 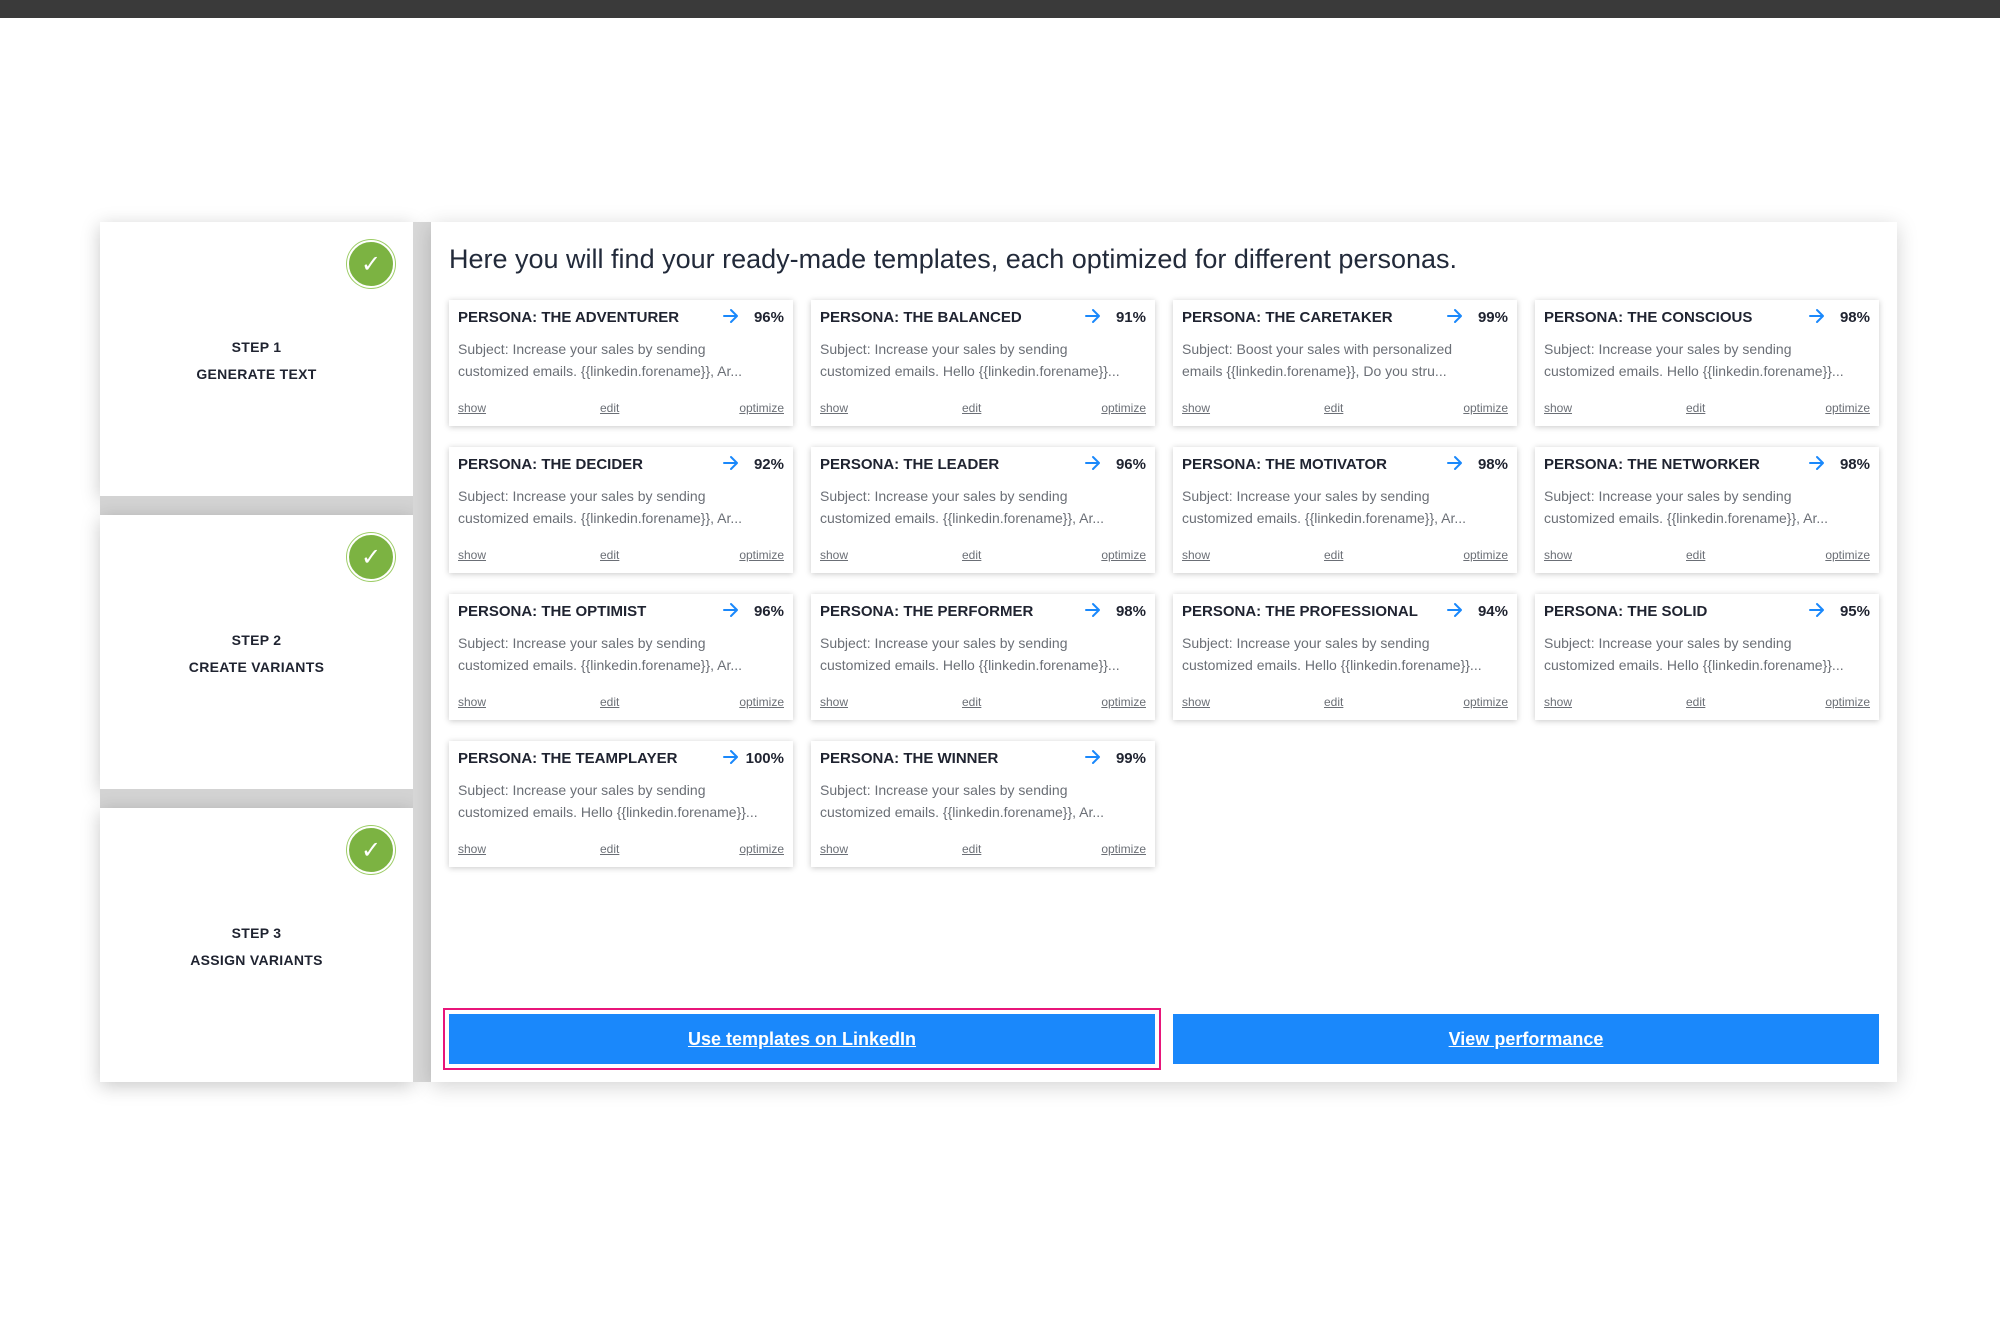 I want to click on persona-title: PERSONA: THE PROFESSIONAL, so click(x=1300, y=611).